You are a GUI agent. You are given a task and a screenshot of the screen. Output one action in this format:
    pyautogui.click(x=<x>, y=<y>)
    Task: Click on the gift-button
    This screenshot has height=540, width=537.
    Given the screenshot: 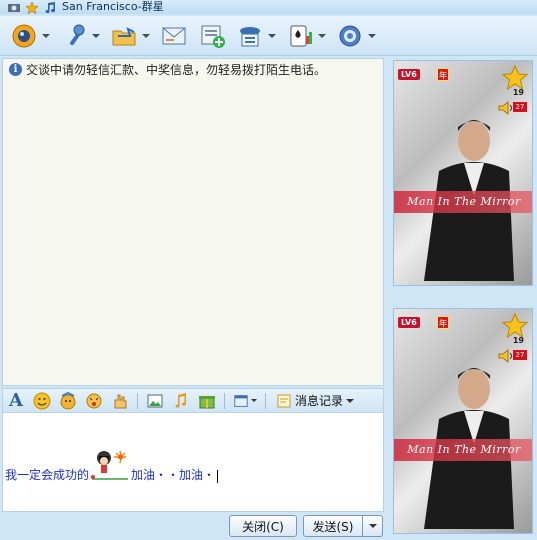 What is the action you would take?
    pyautogui.click(x=207, y=401)
    